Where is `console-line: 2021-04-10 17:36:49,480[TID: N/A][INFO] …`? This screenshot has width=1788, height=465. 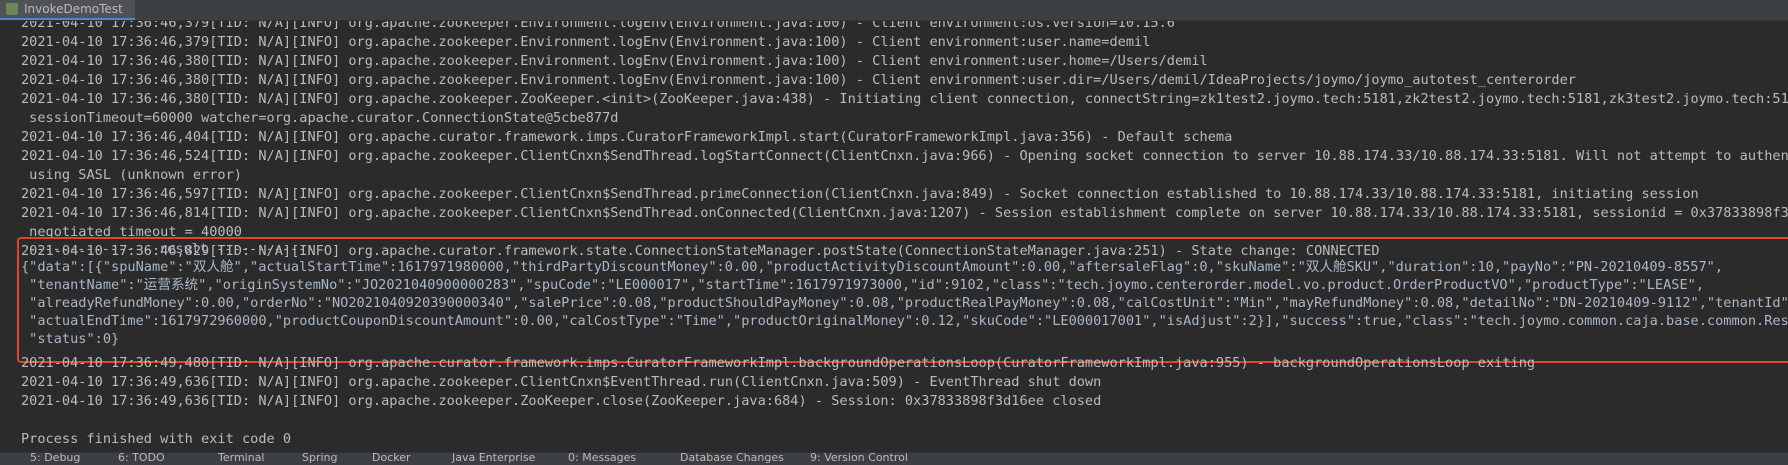 console-line: 2021-04-10 17:36:49,480[TID: N/A][INFO] … is located at coordinates (778, 363).